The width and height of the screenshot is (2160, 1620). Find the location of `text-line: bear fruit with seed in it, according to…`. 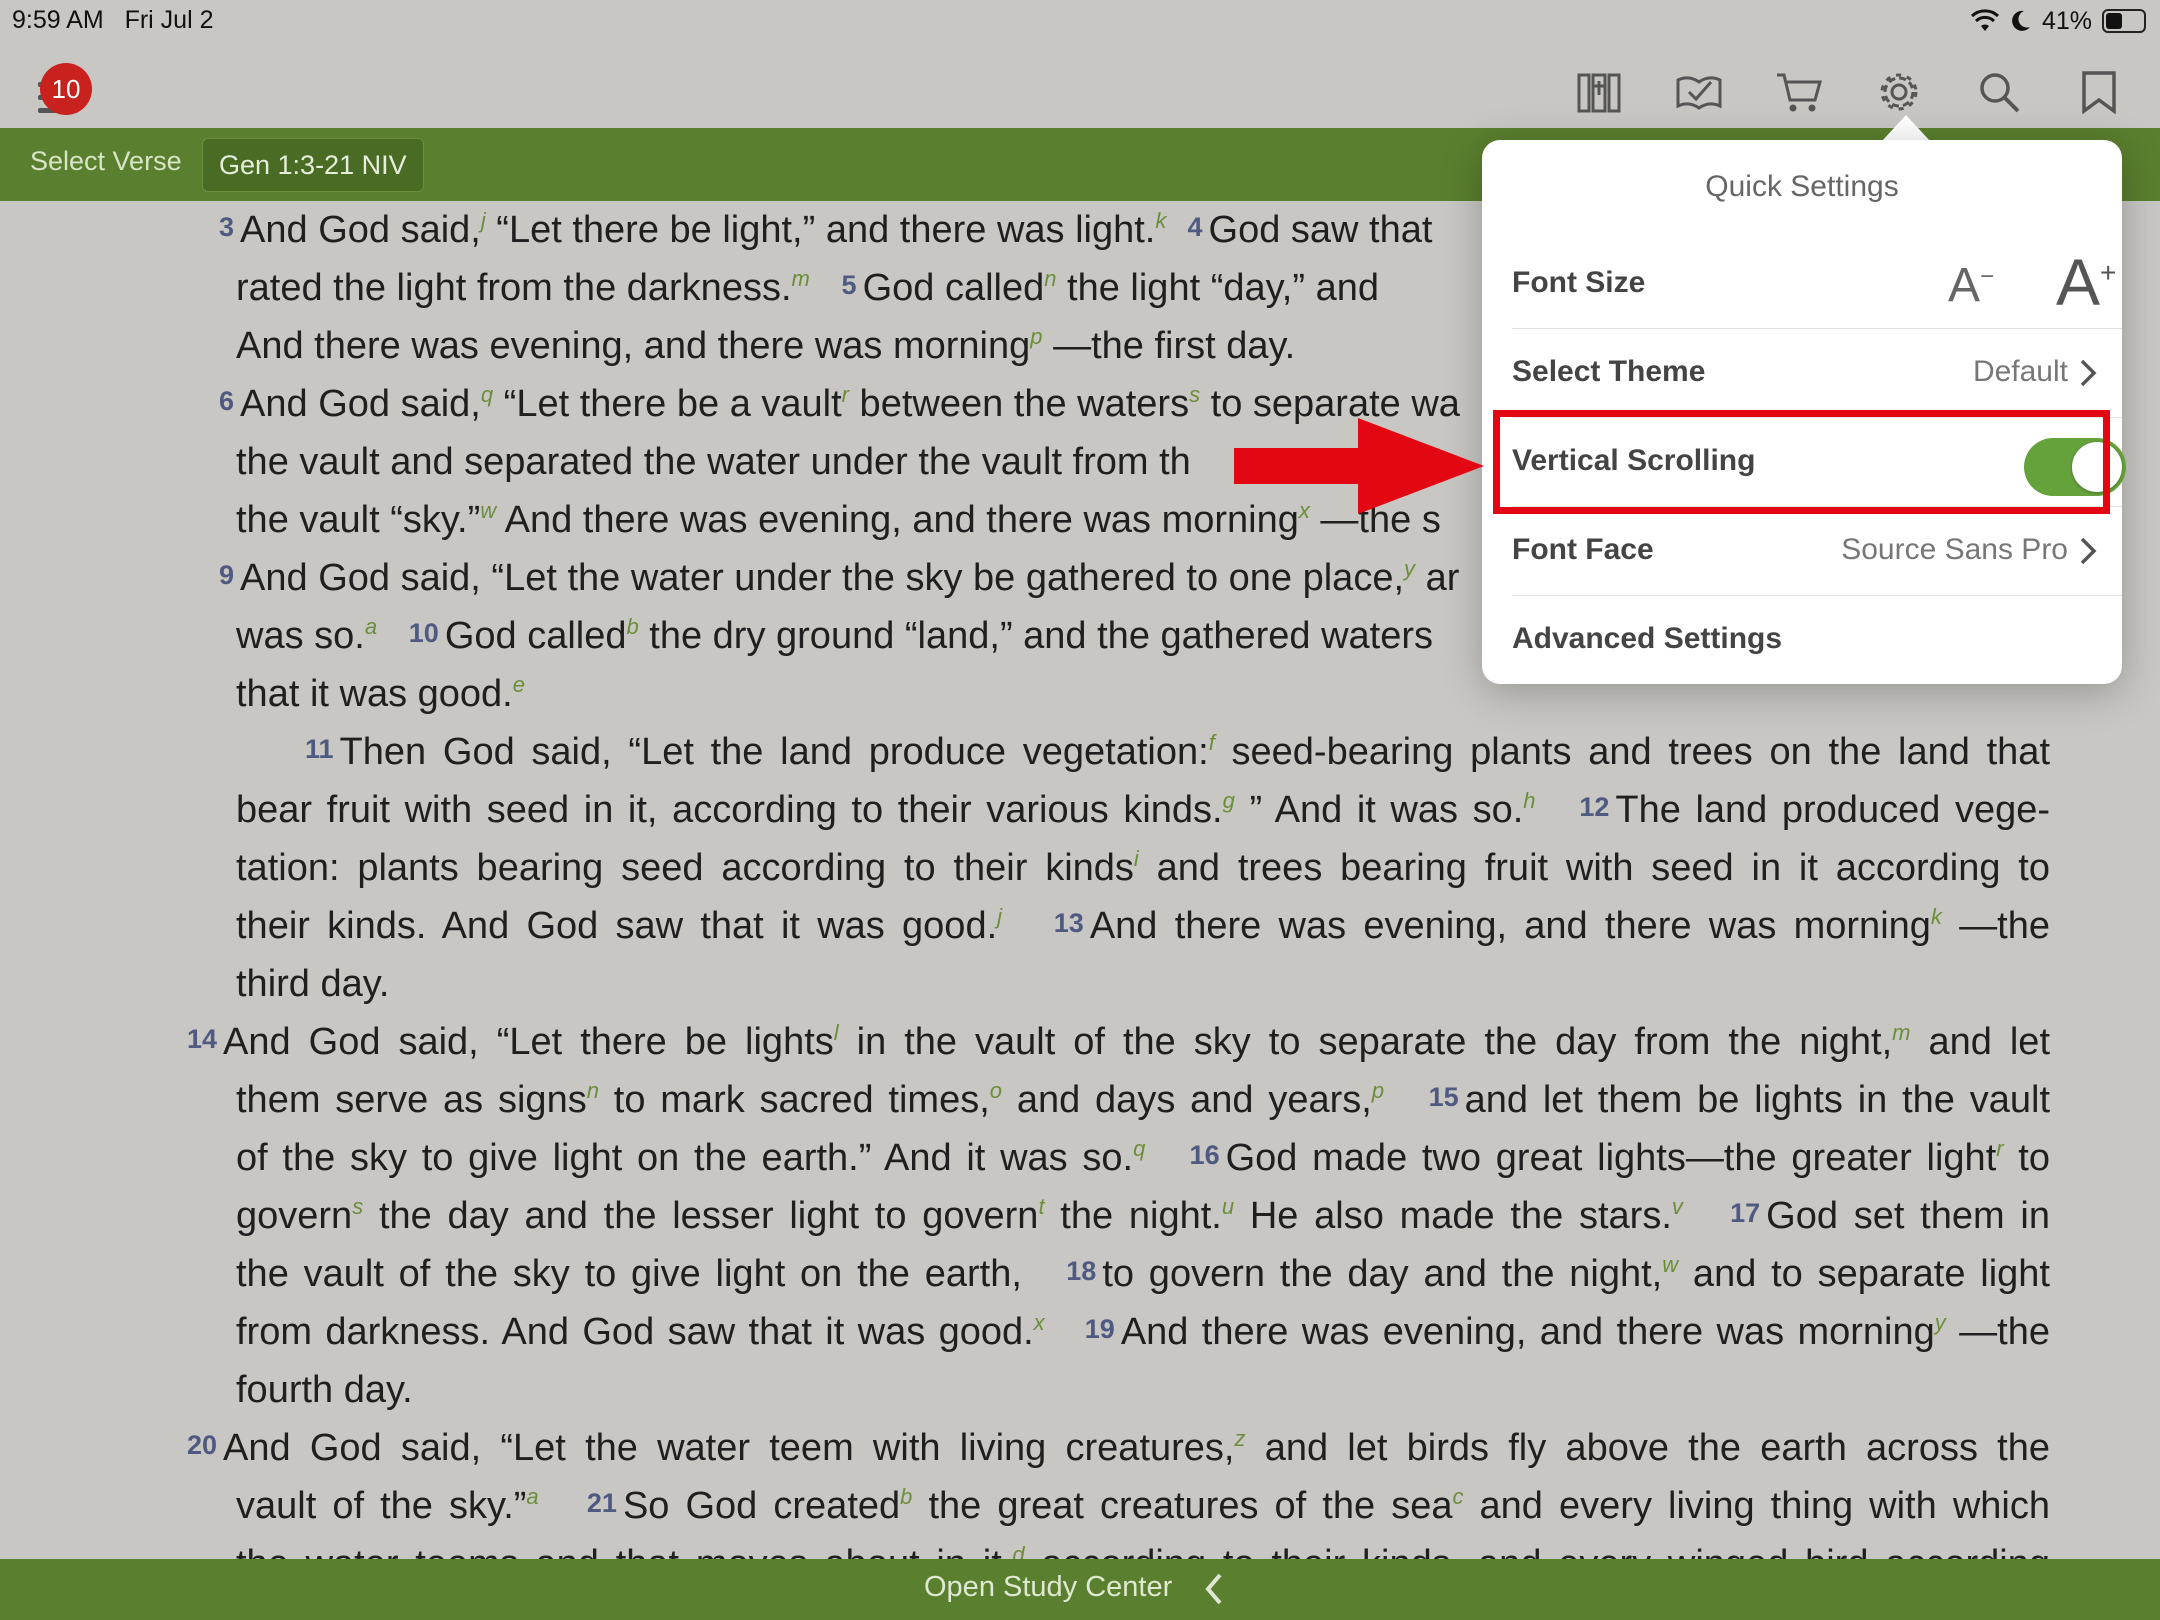

text-line: bear fruit with seed in it, according to… is located at coordinates (1143, 809).